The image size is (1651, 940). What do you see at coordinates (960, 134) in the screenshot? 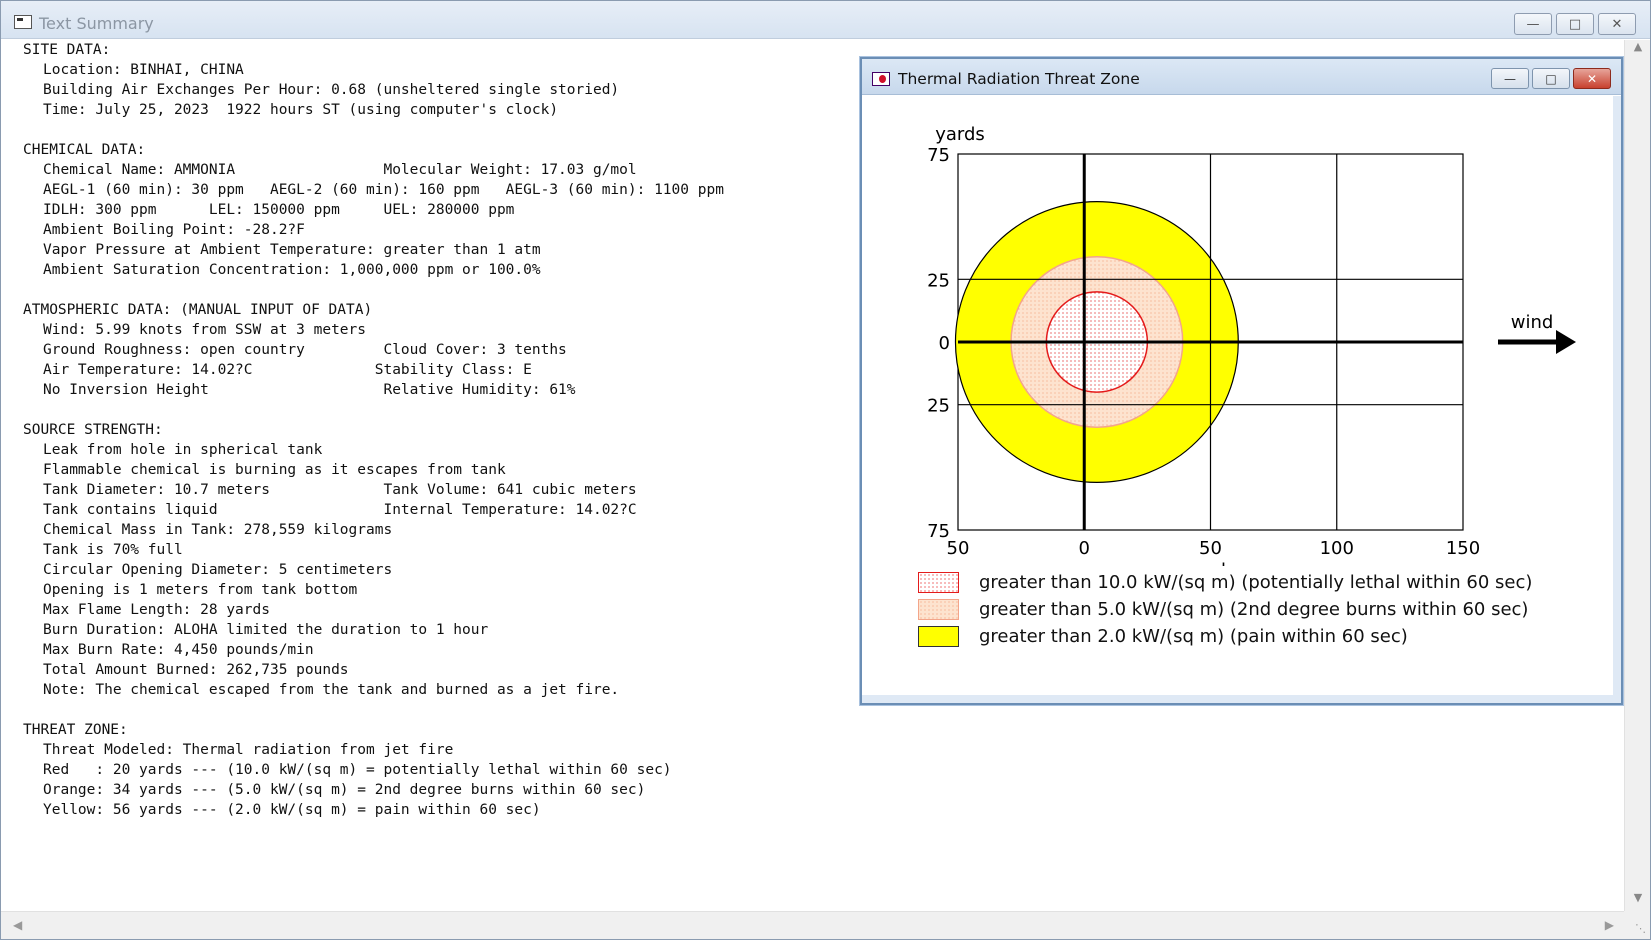
I see `y-axis-label: yards` at bounding box center [960, 134].